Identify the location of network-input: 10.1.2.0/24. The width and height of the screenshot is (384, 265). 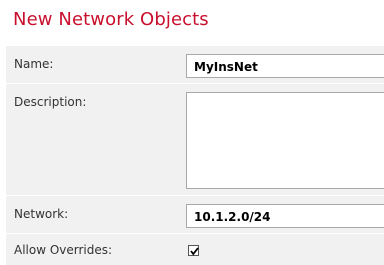
(285, 216).